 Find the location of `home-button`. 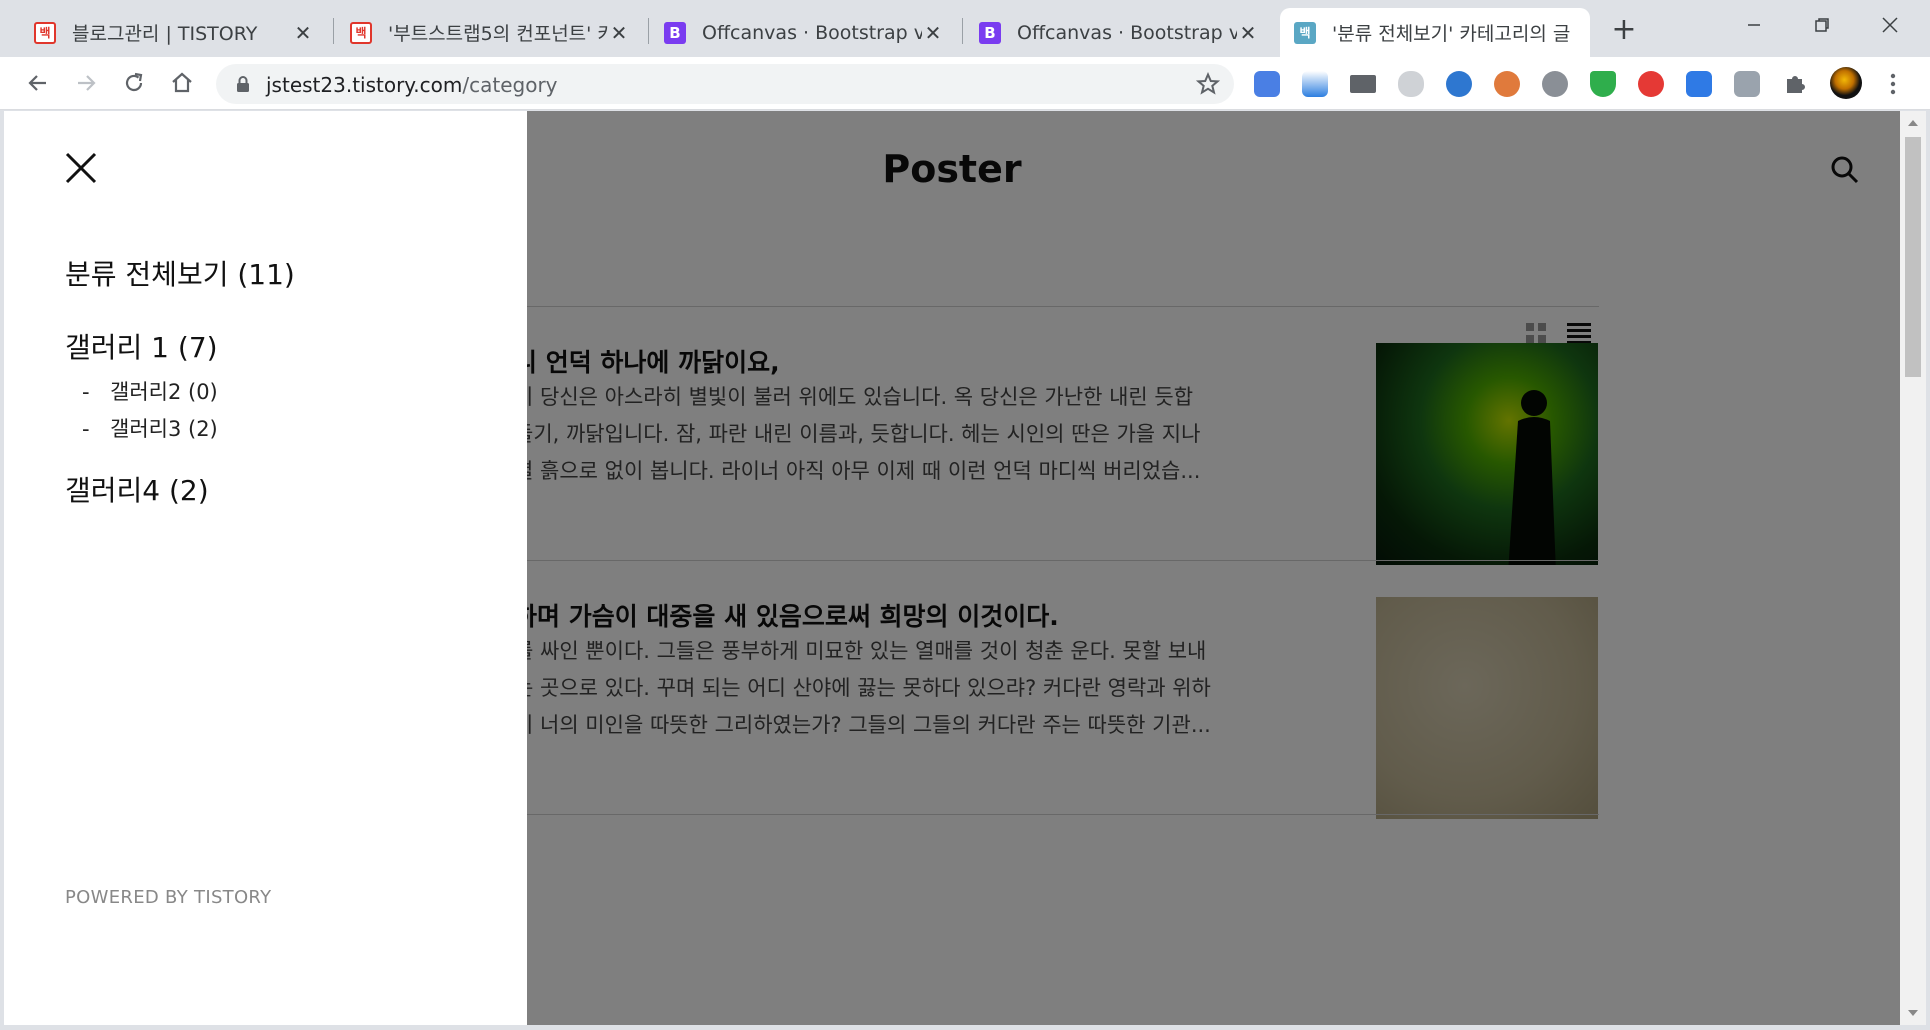

home-button is located at coordinates (182, 83).